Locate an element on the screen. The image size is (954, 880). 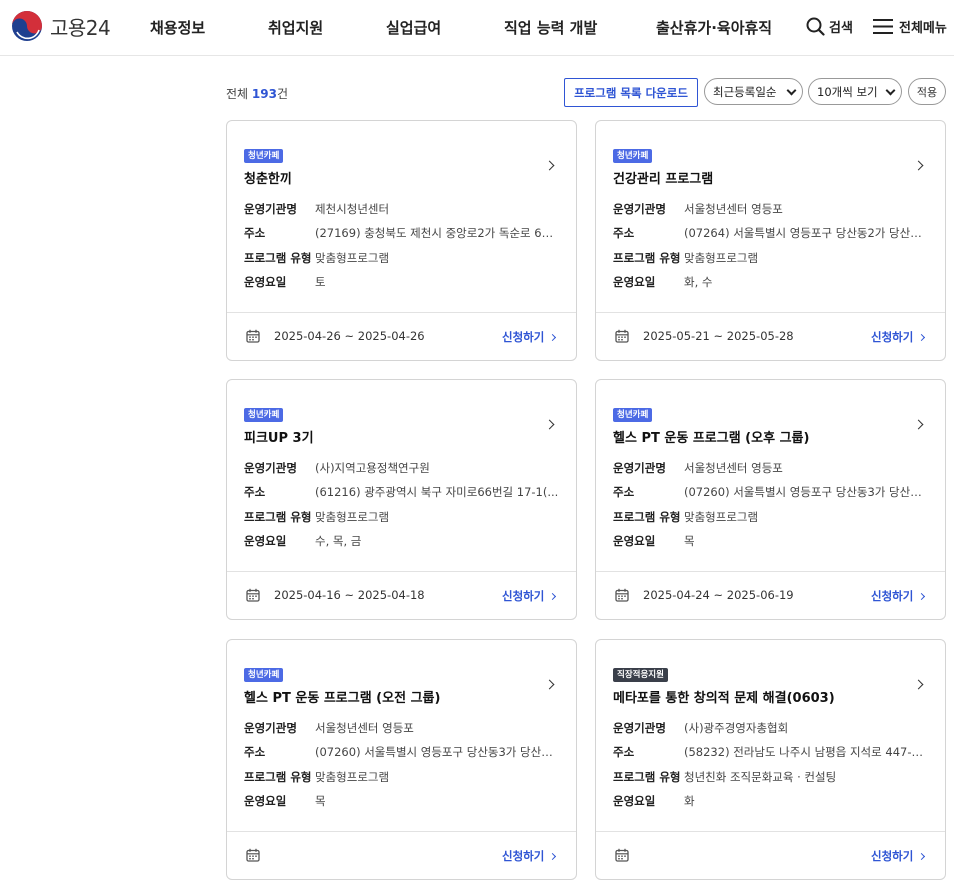
search-button: 검색 is located at coordinates (829, 26).